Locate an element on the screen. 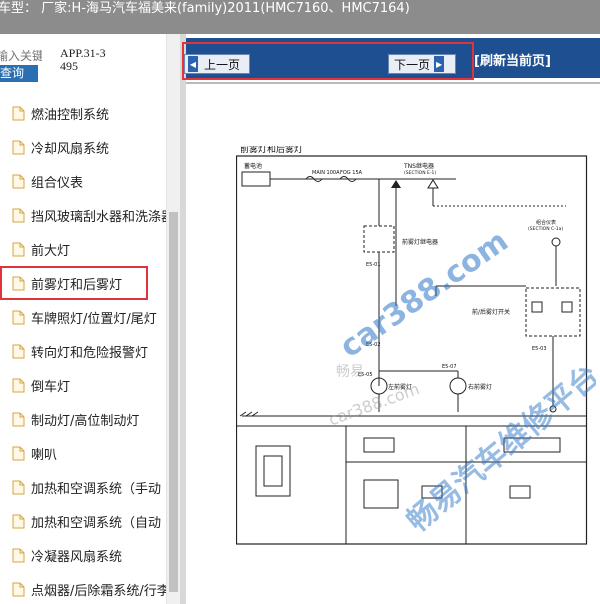 The height and width of the screenshot is (604, 600). tree-item-label: 倒车灯 is located at coordinates (51, 387).